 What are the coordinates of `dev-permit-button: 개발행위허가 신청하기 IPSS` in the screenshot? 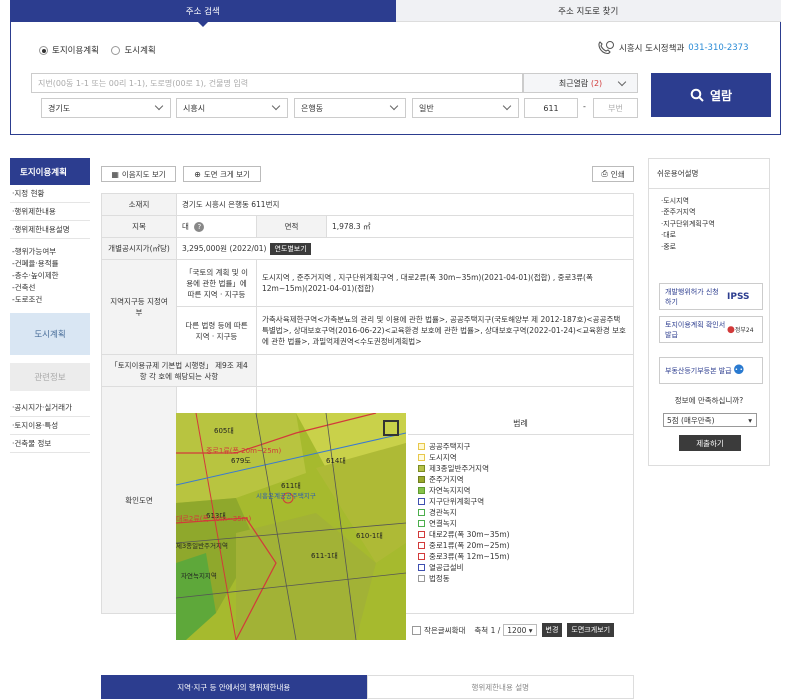 It's located at (711, 296).